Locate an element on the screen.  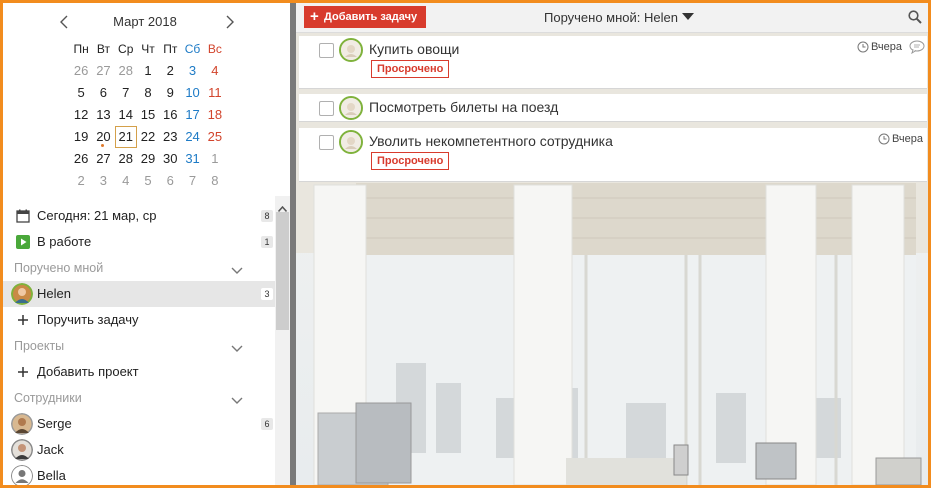
section-title: Сотрудники is located at coordinates (48, 398).